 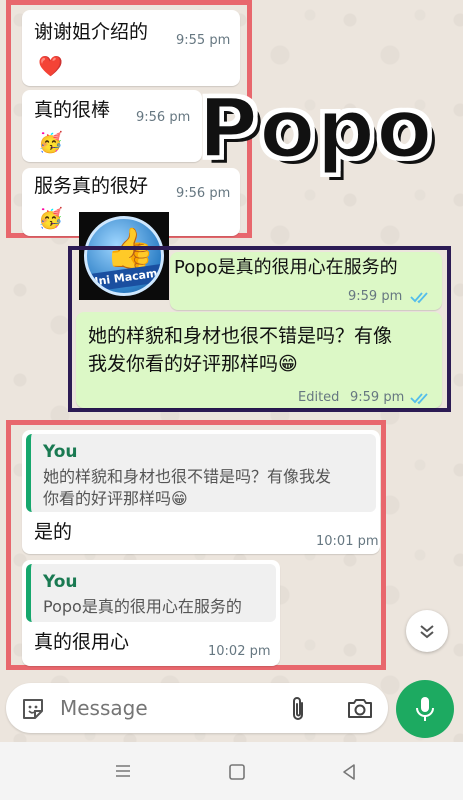 I want to click on message-text: 谢谢姐介绍的, so click(x=91, y=32).